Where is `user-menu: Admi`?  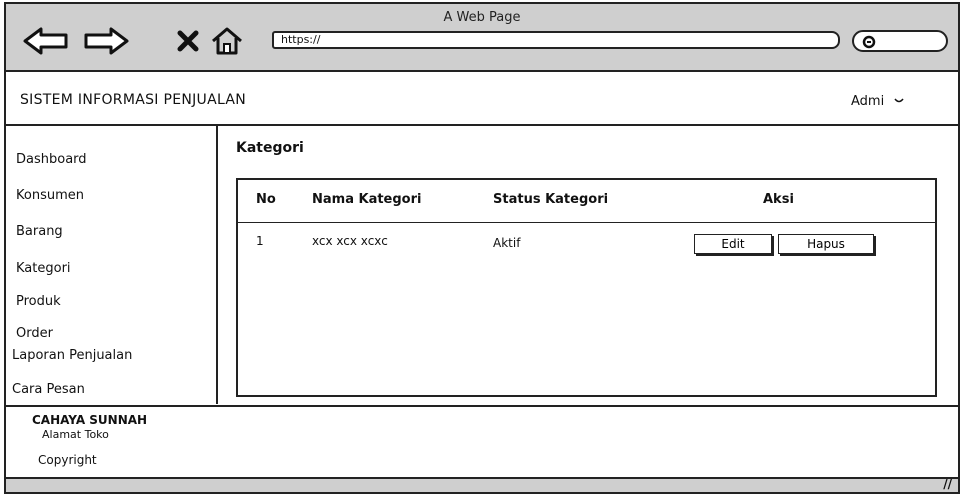
user-menu: Admi is located at coordinates (877, 101).